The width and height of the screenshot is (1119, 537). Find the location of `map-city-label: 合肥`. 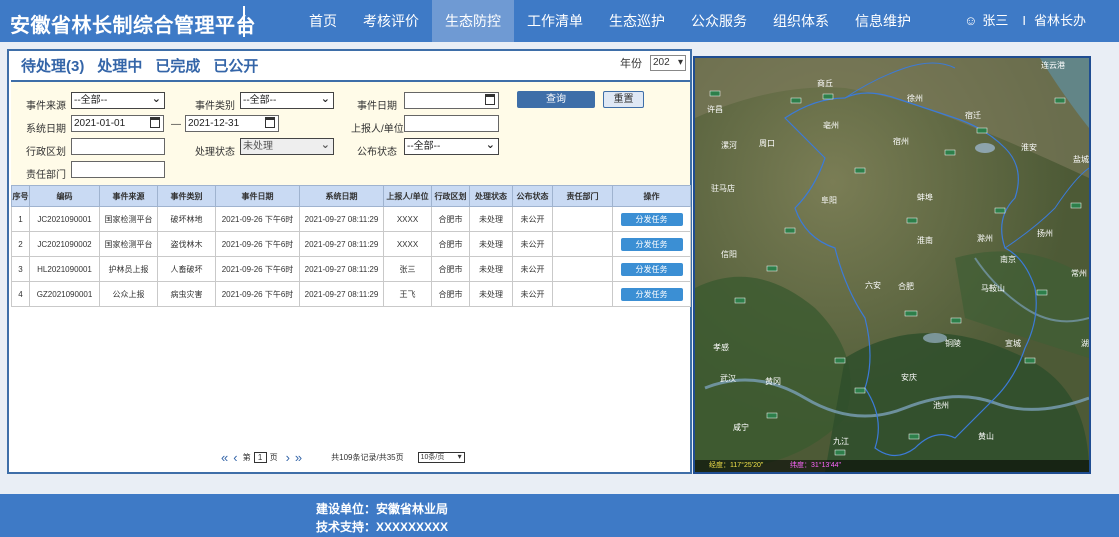

map-city-label: 合肥 is located at coordinates (906, 286).